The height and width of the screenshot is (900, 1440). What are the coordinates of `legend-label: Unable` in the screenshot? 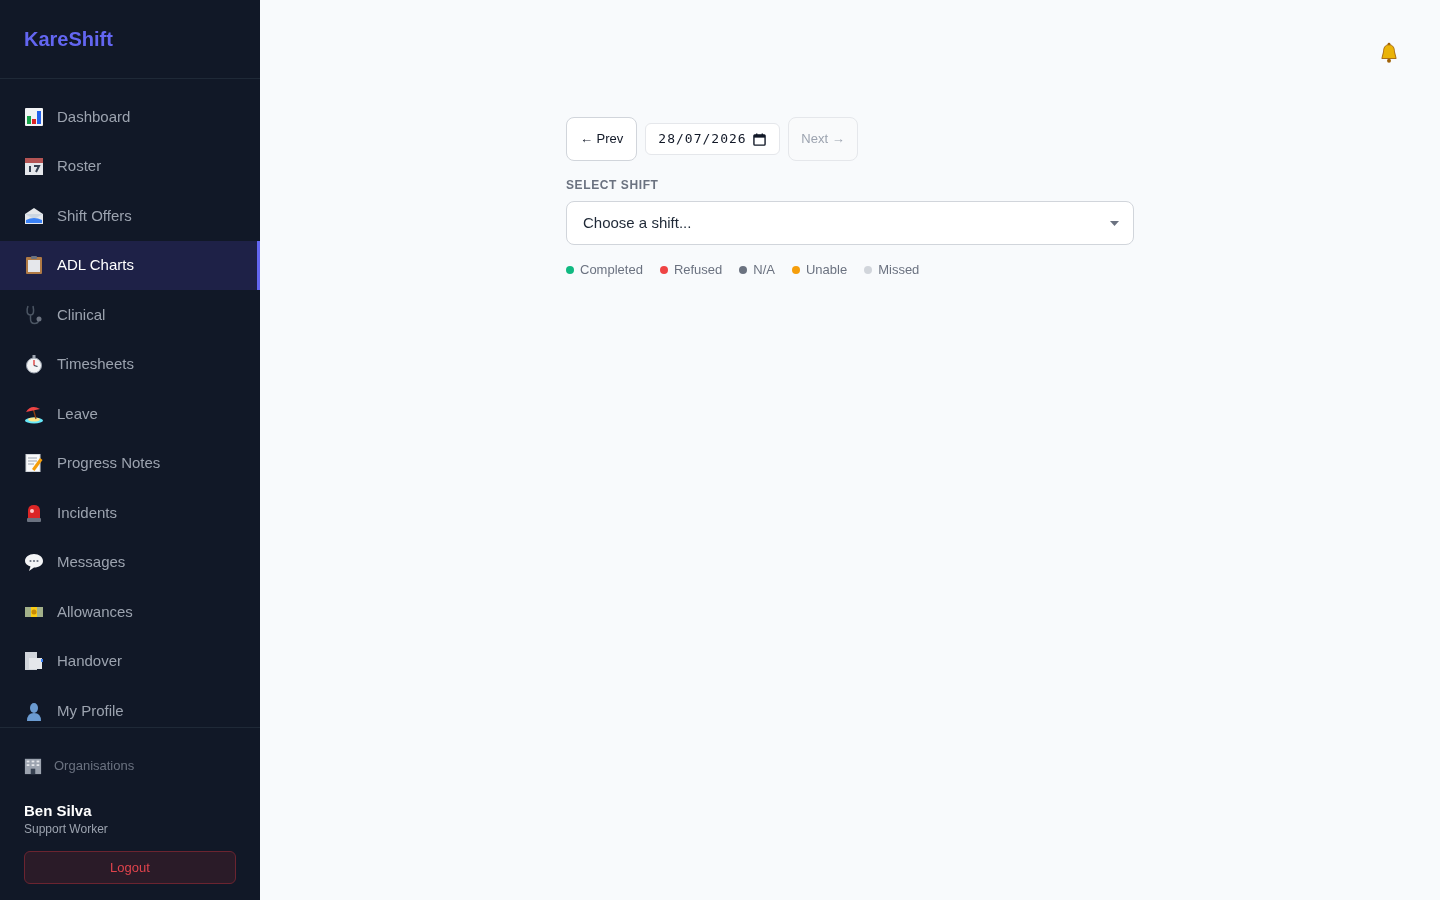 It's located at (826, 270).